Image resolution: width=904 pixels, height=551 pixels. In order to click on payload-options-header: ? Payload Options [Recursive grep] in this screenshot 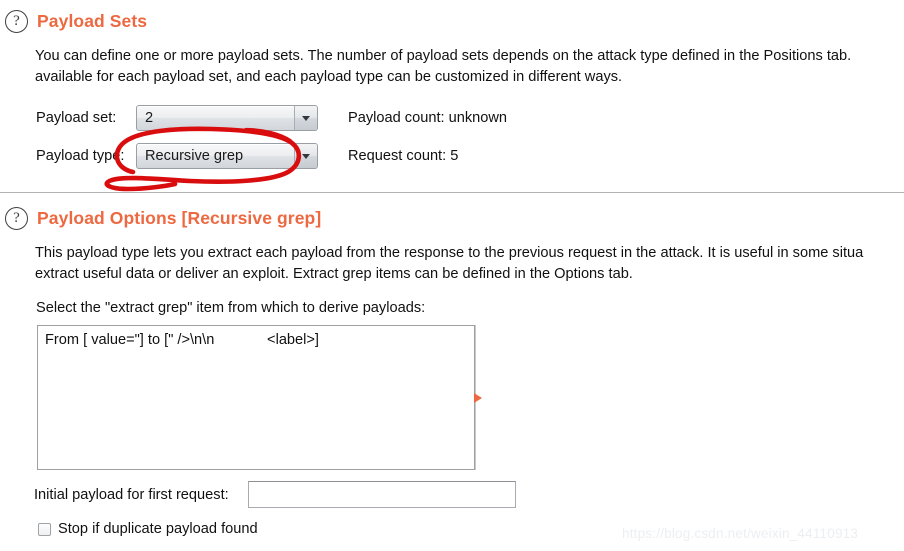, I will do `click(163, 218)`.